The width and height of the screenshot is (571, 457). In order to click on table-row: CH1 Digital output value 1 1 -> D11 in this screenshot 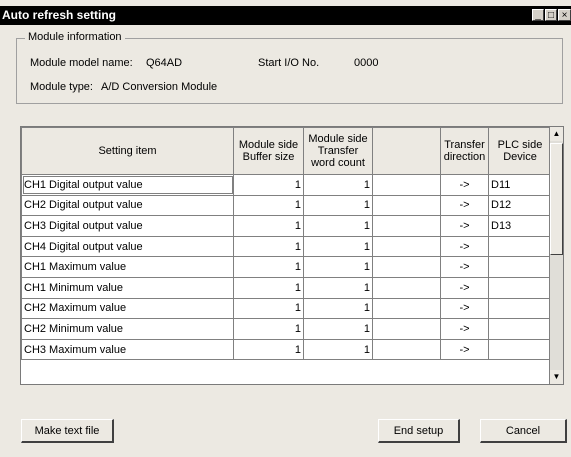, I will do `click(286, 185)`.